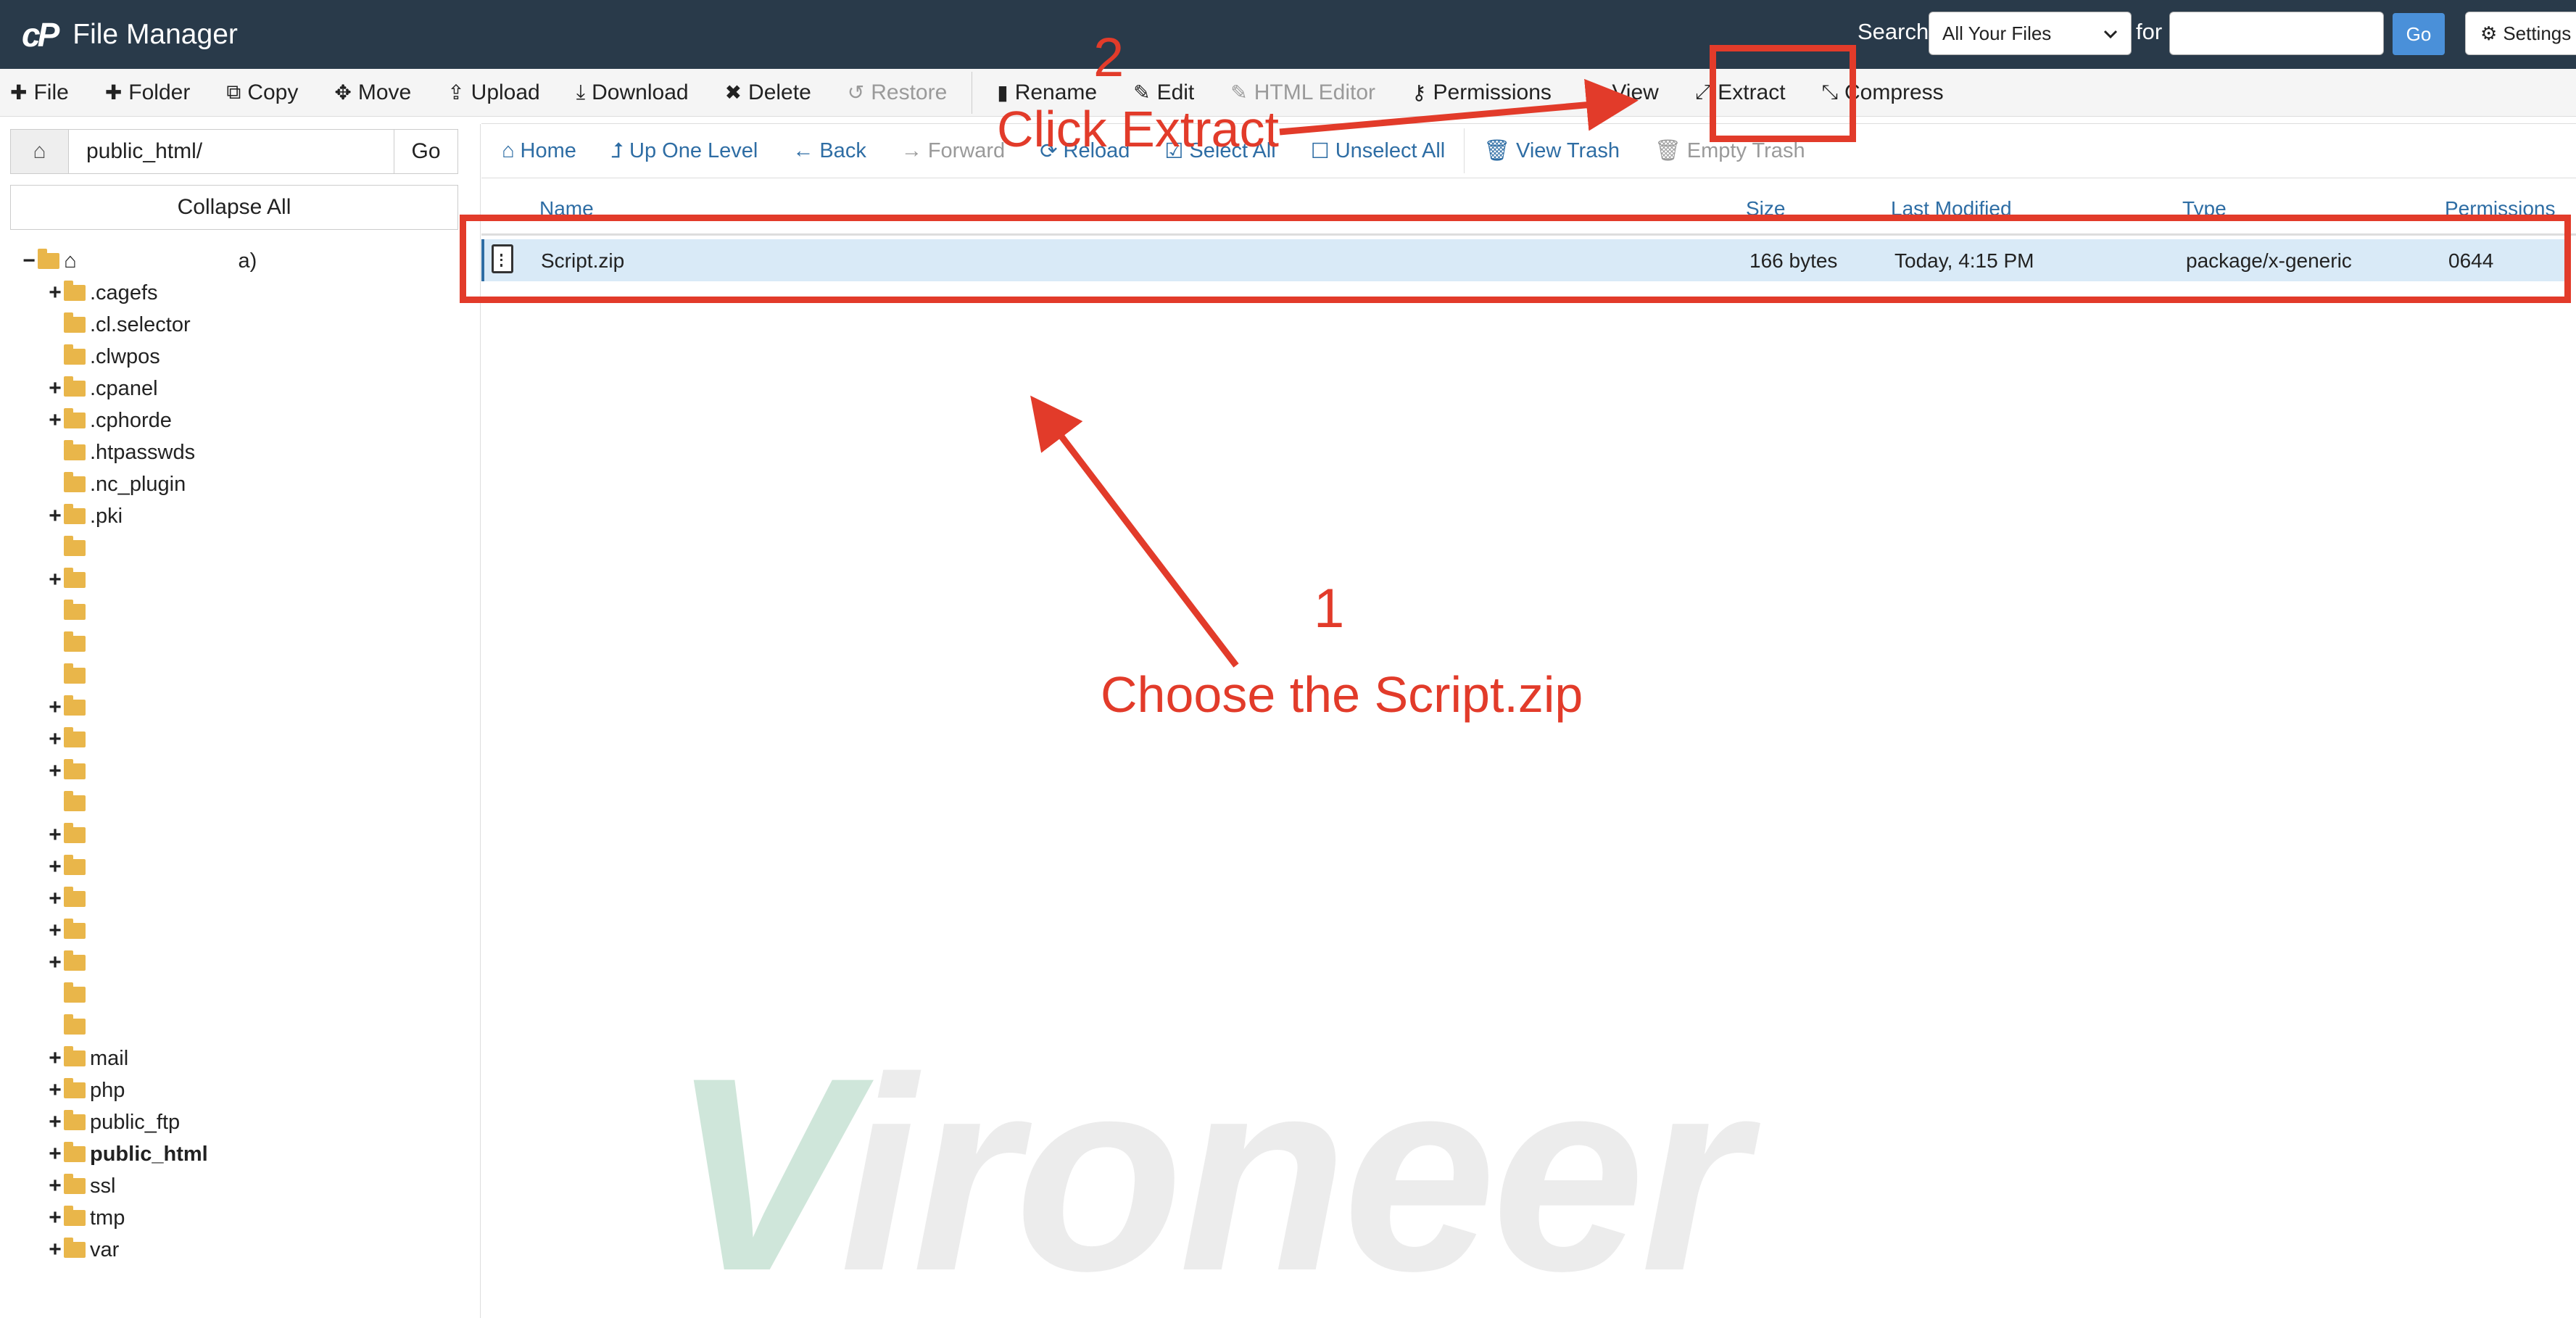  Describe the element at coordinates (1109, 58) in the screenshot. I see `annotation-step2-number: 2` at that location.